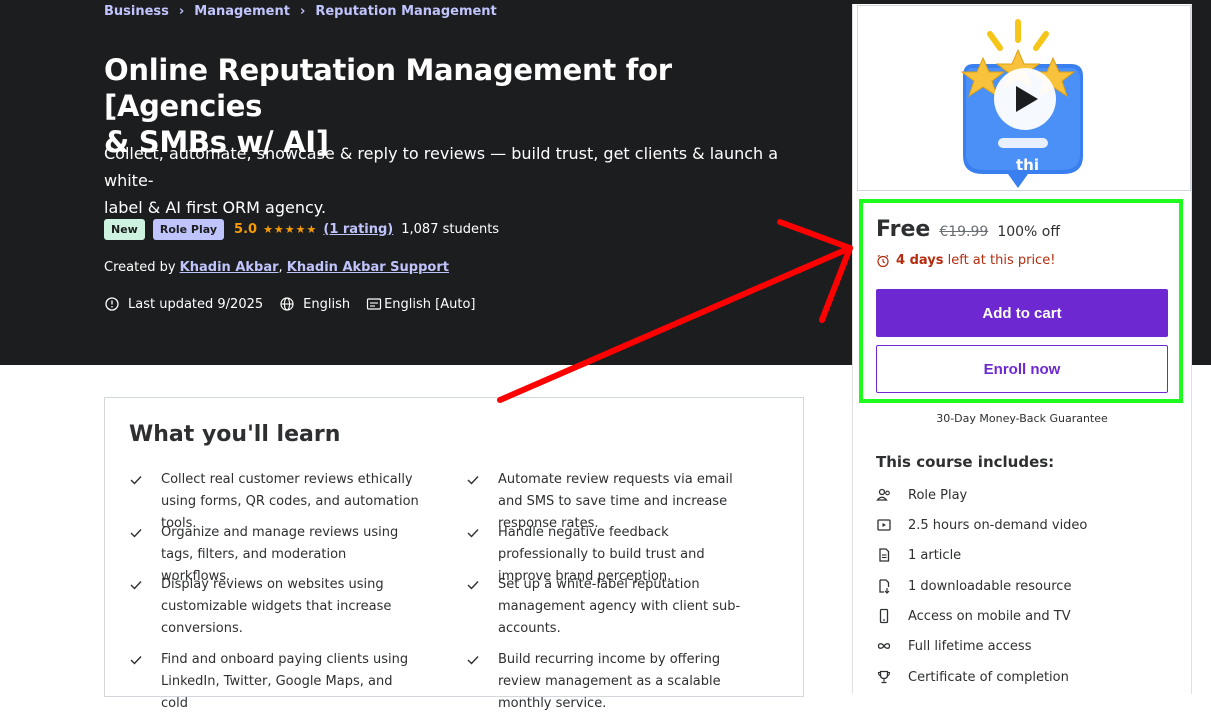 The image size is (1211, 715). I want to click on author-link-2: Khadin Akbar Support, so click(368, 267).